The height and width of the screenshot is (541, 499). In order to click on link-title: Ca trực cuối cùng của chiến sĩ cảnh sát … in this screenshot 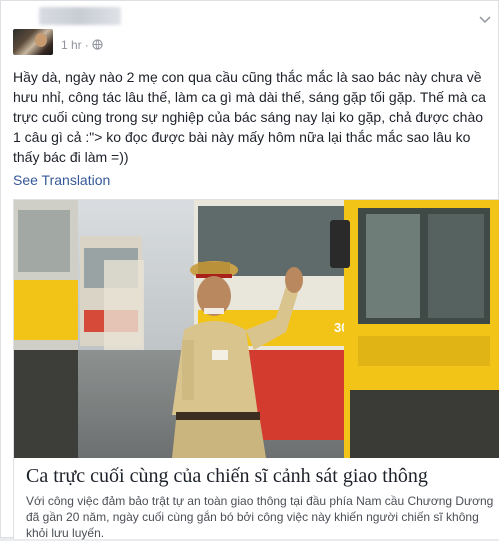, I will do `click(261, 476)`.